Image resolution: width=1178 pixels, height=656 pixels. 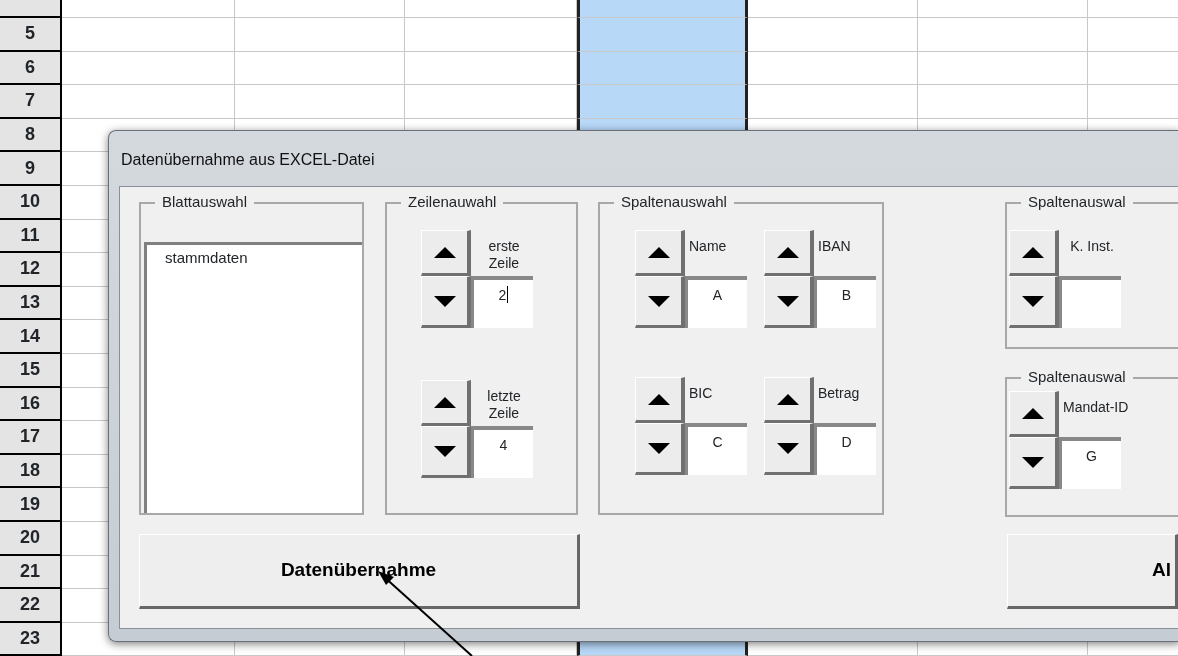 I want to click on row-header: 9, so click(x=31, y=169).